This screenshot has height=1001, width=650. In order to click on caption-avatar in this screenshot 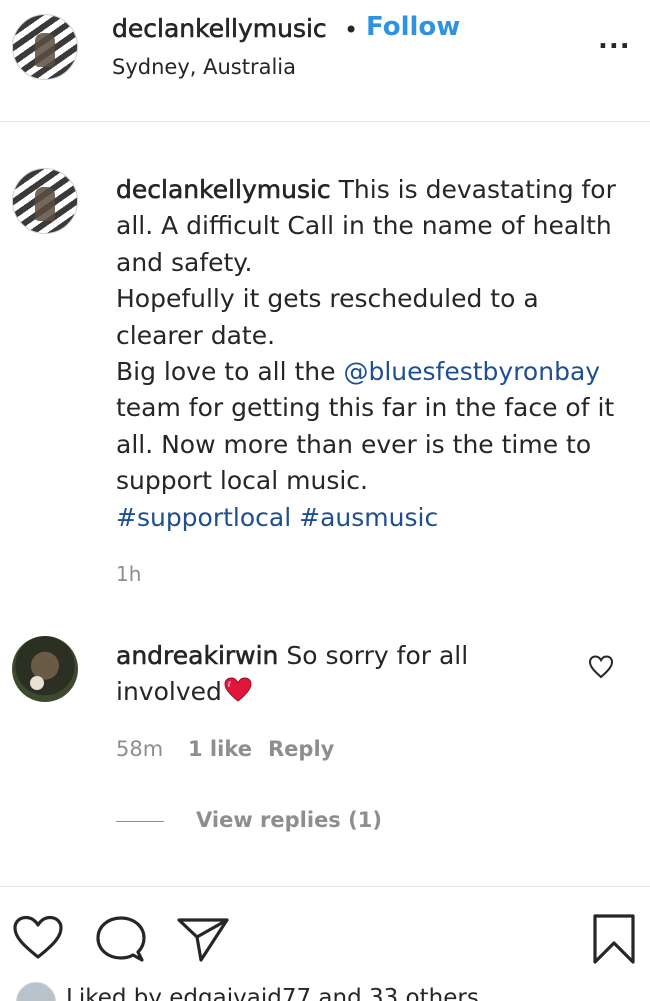, I will do `click(45, 201)`.